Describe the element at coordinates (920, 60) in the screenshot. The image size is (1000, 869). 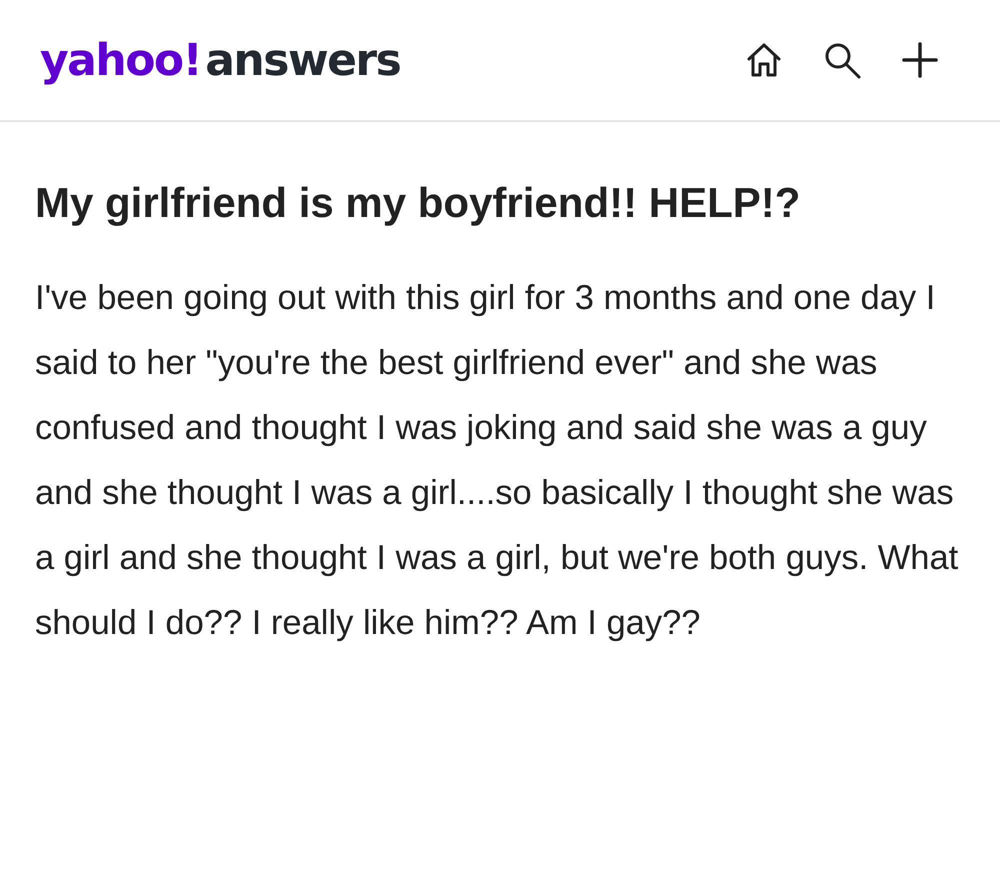
I see `add-icon` at that location.